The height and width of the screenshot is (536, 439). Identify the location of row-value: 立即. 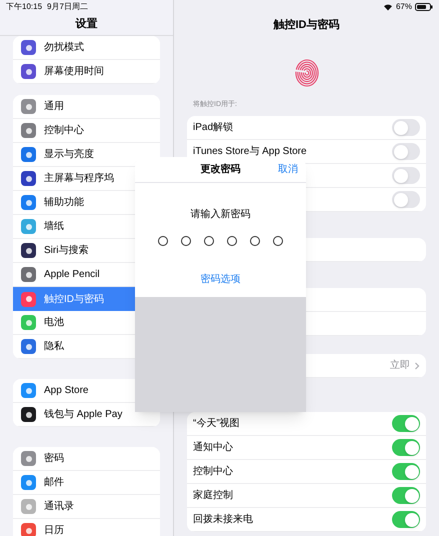
(400, 365).